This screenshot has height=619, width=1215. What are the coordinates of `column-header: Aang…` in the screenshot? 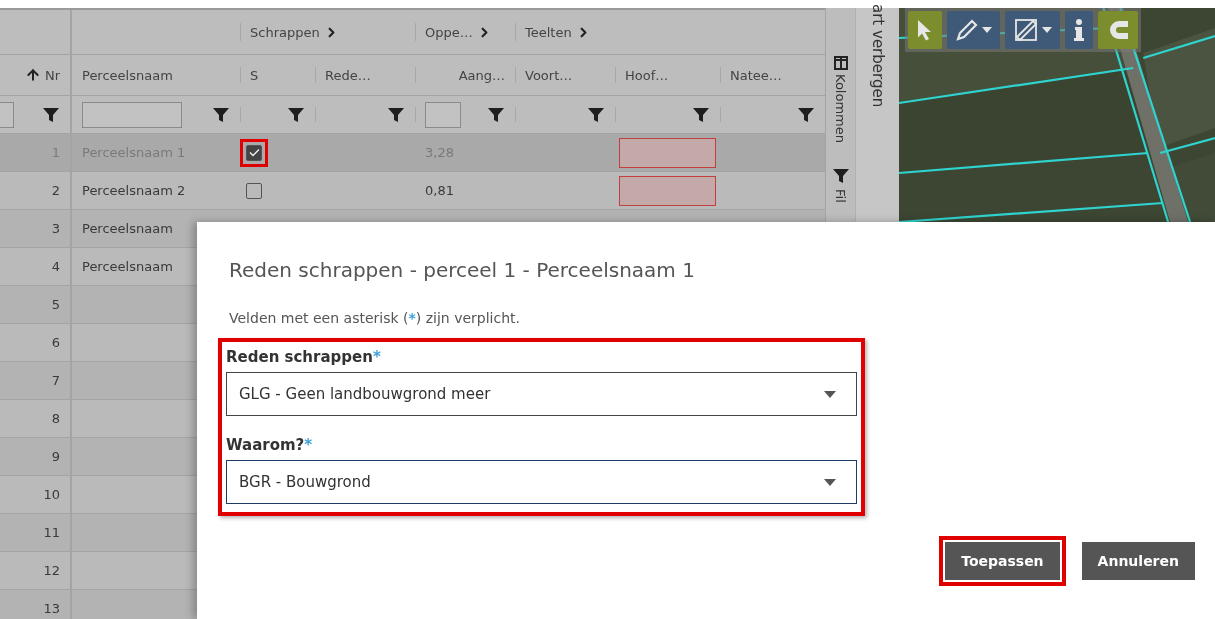 It's located at (481, 75).